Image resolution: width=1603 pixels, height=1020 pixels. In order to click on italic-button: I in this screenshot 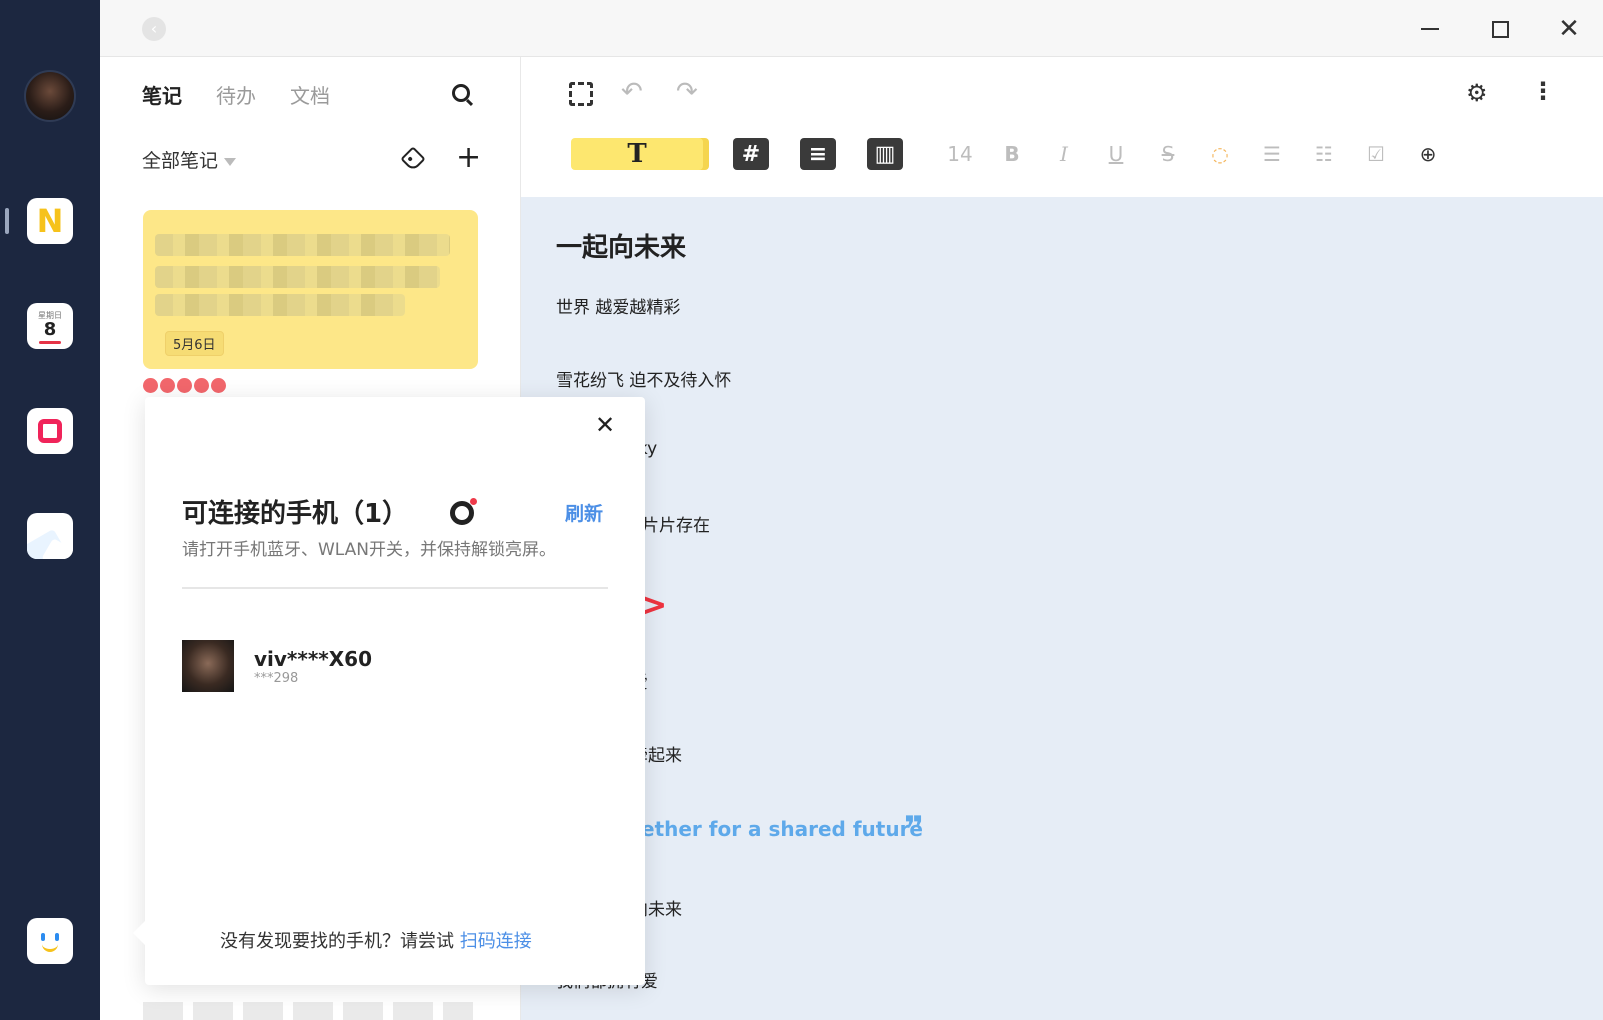, I will do `click(1064, 154)`.